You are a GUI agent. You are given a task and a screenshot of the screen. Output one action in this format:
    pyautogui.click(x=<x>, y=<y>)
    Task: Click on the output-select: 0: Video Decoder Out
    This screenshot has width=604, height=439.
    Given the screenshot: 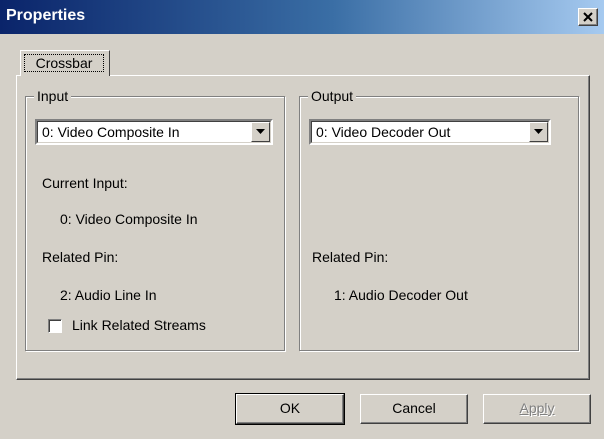 What is the action you would take?
    pyautogui.click(x=430, y=132)
    